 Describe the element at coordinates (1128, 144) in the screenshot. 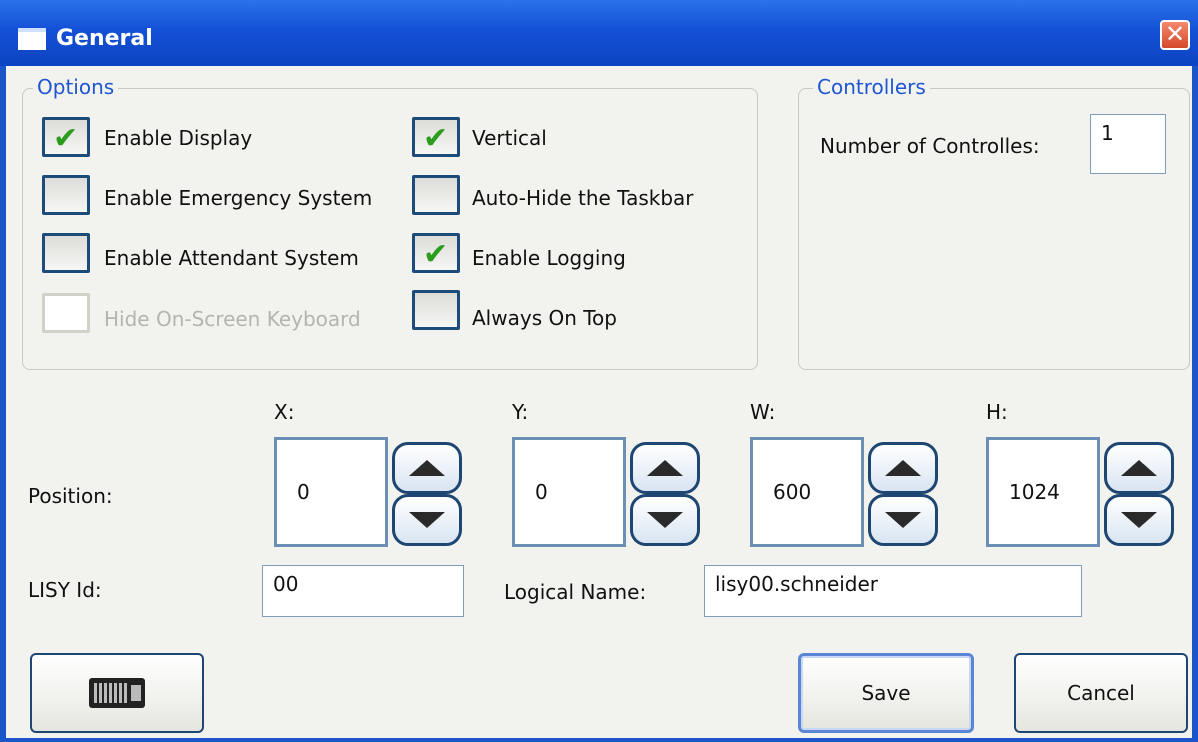

I see `number-of-controllers-input: 1` at that location.